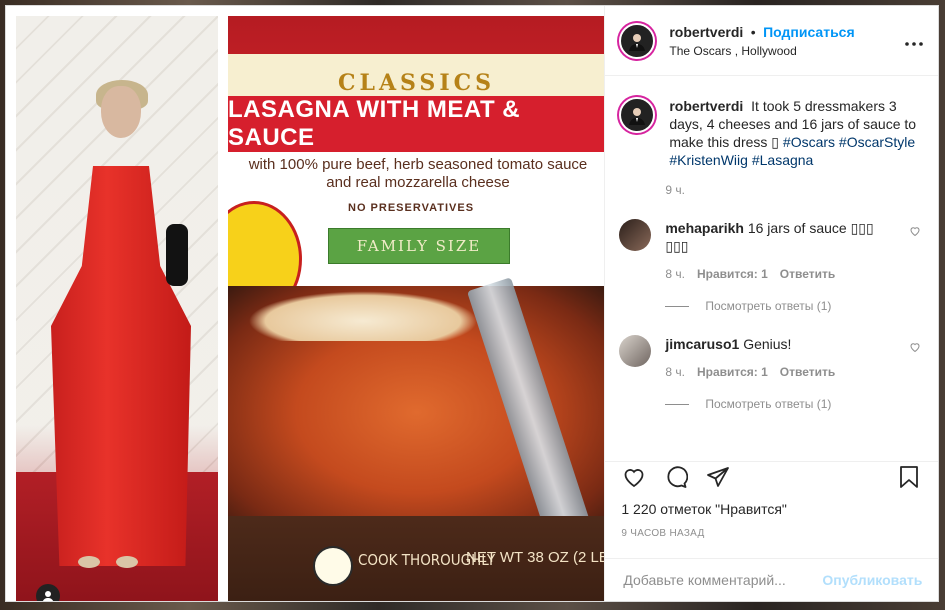 The image size is (945, 610). I want to click on bookmark-icon, so click(909, 477).